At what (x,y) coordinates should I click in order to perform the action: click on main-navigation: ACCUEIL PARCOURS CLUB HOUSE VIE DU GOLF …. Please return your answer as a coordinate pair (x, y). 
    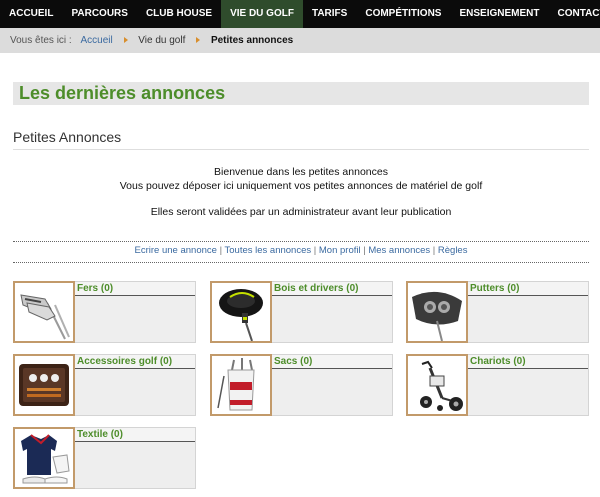
    Looking at the image, I should click on (300, 14).